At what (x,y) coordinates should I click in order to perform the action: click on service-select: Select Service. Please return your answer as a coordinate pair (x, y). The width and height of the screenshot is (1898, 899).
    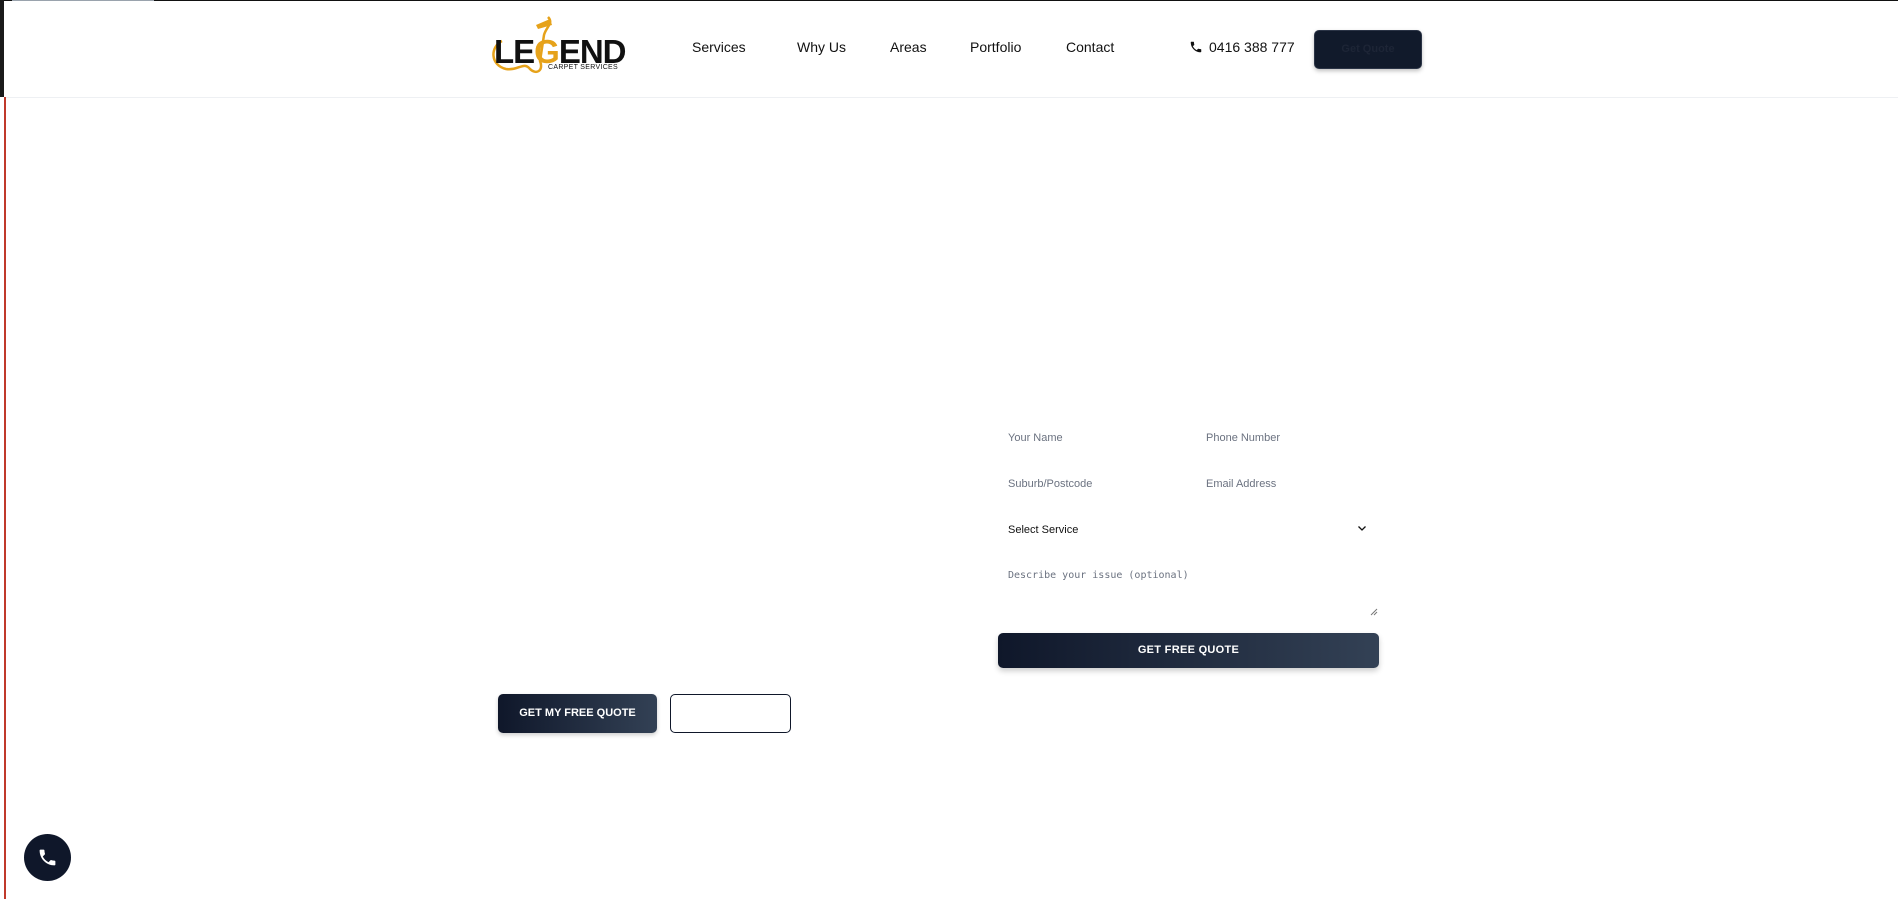
    Looking at the image, I should click on (1188, 532).